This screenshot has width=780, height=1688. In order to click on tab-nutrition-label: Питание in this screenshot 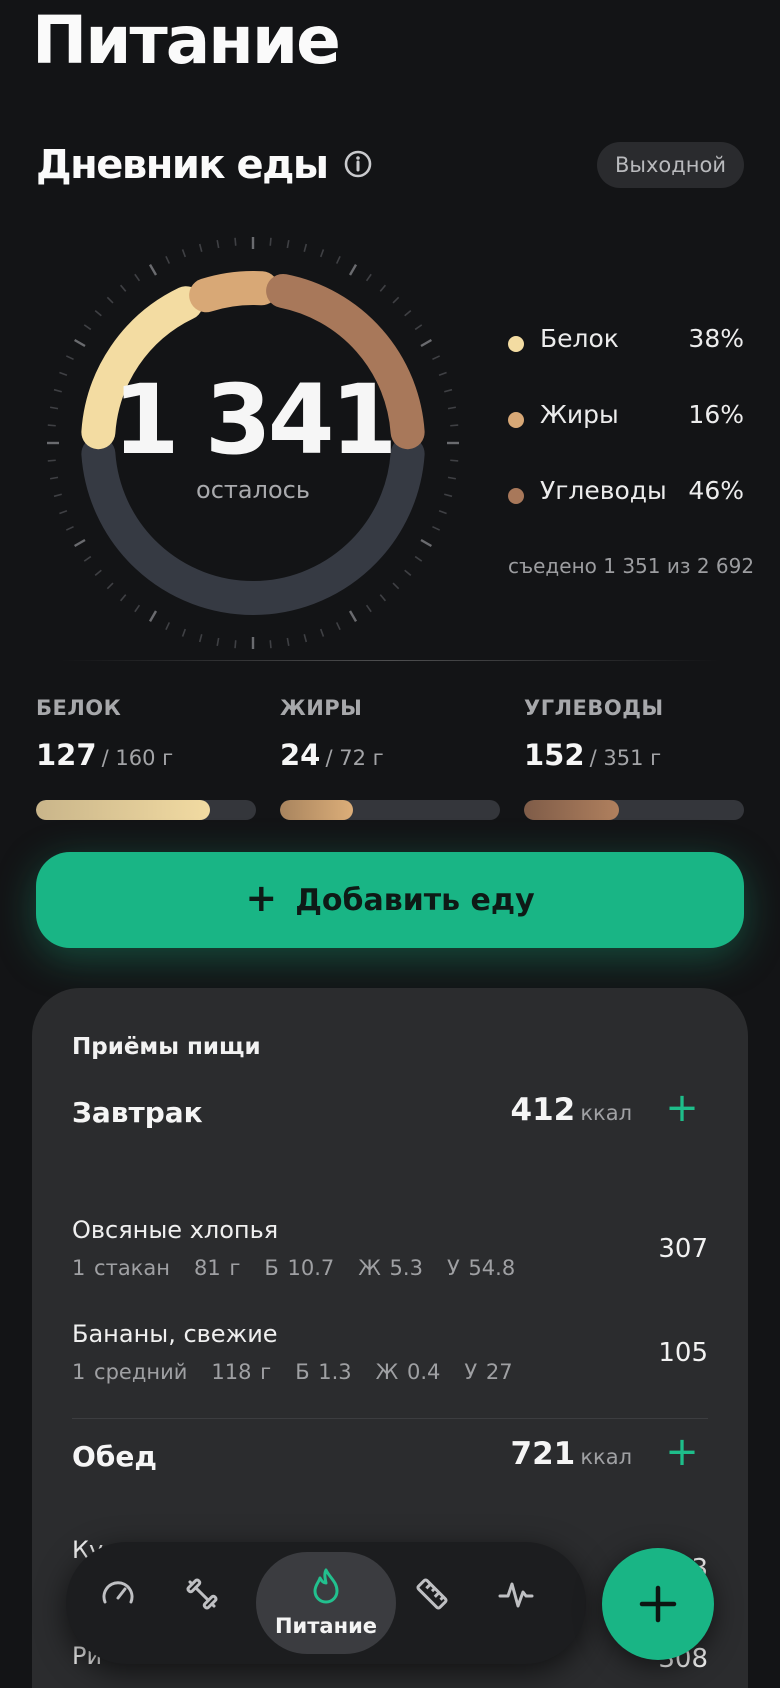, I will do `click(326, 1626)`.